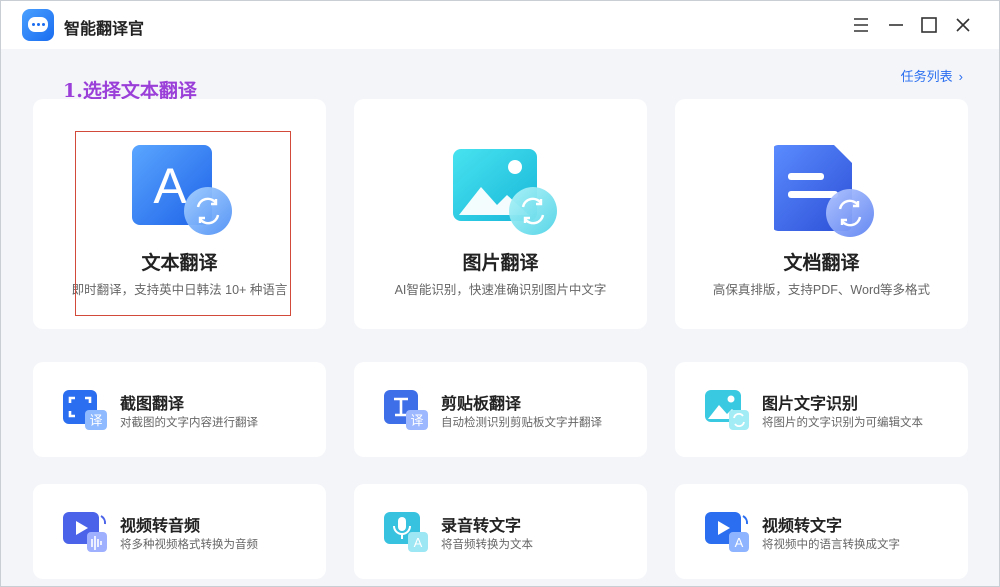  Describe the element at coordinates (179, 263) in the screenshot. I see `card-title: 文本翻译` at that location.